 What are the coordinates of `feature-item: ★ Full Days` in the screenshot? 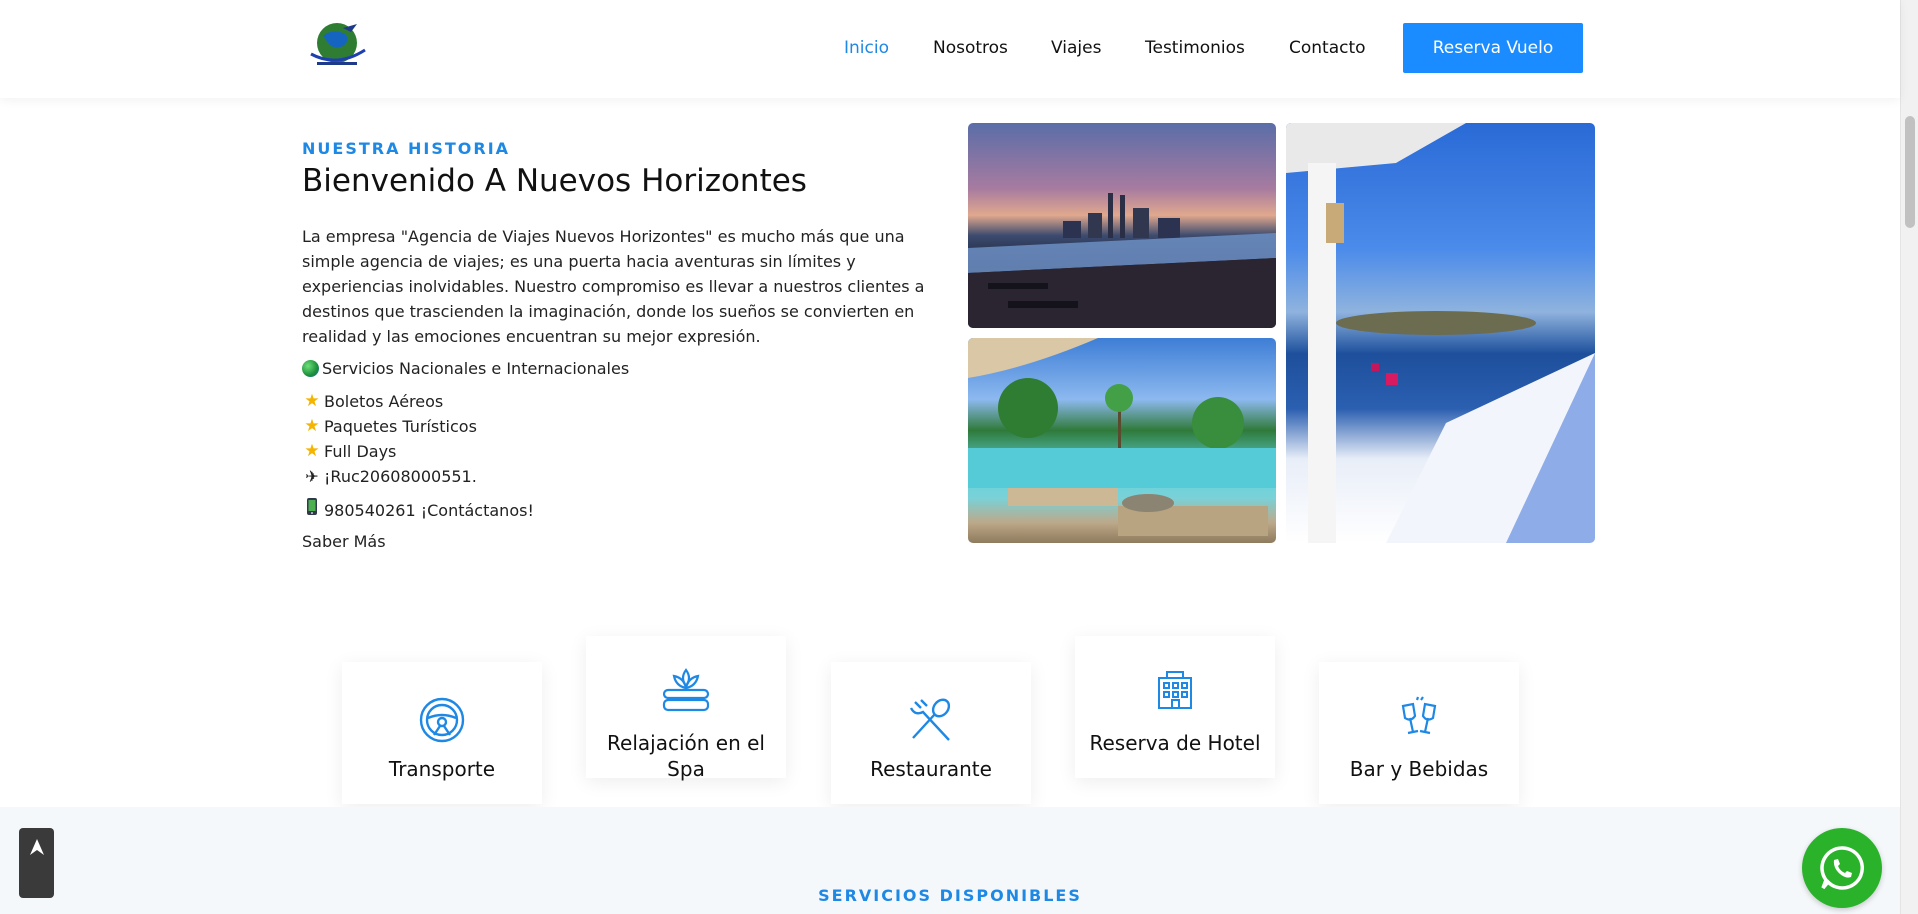 It's located at (349, 451).